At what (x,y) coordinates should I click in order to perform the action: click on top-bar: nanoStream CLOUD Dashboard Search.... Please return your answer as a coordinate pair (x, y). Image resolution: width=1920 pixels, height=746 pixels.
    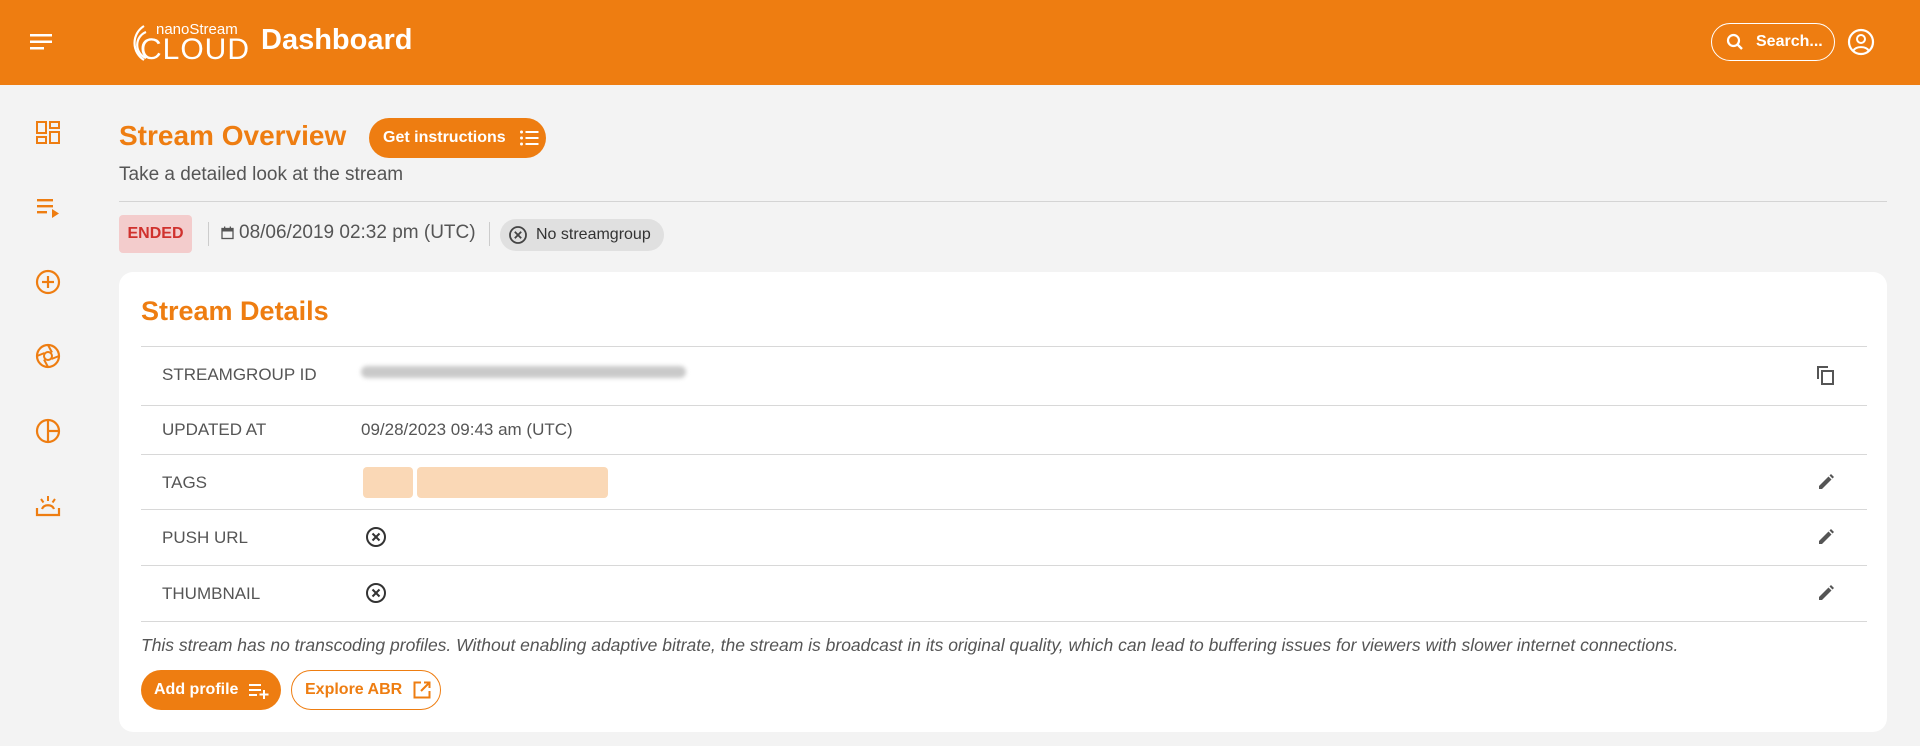
    Looking at the image, I should click on (960, 42).